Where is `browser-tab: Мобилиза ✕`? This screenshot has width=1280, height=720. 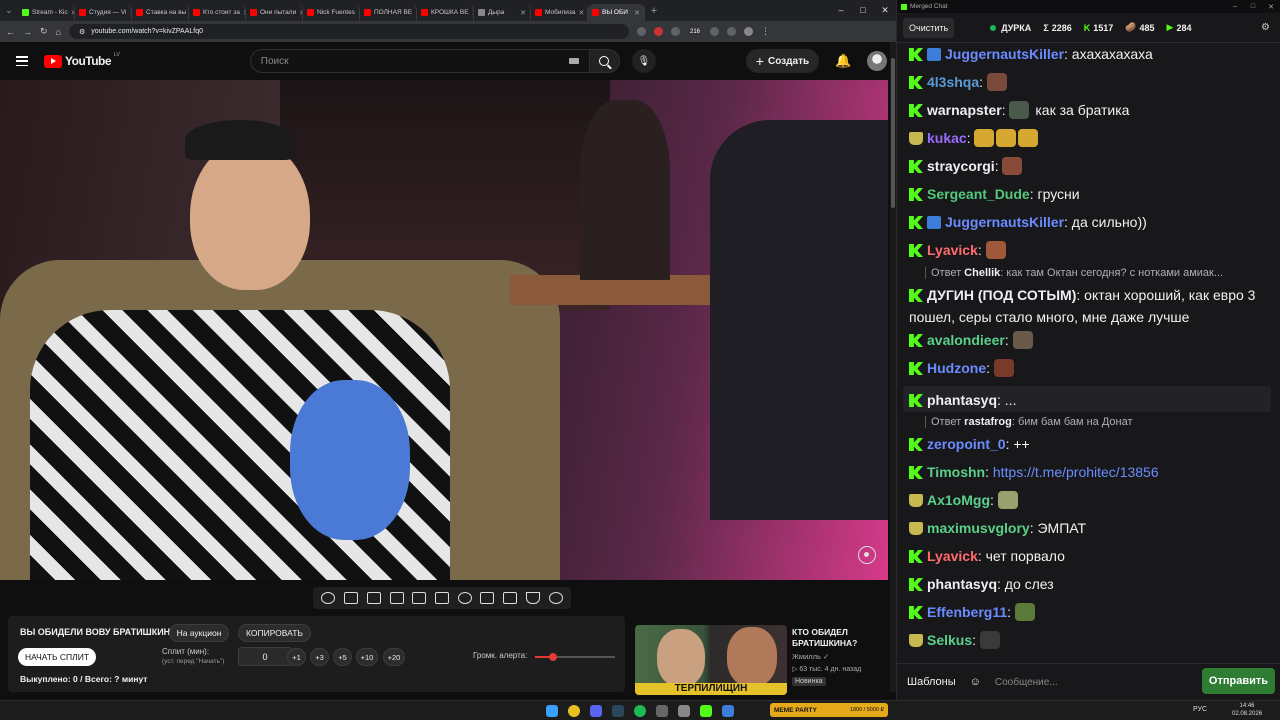
browser-tab: Мобилиза ✕ is located at coordinates (559, 12).